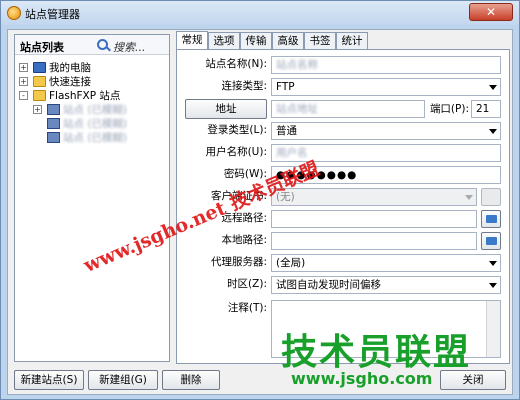  Describe the element at coordinates (23, 95) in the screenshot. I see `collapse-icon: -` at that location.